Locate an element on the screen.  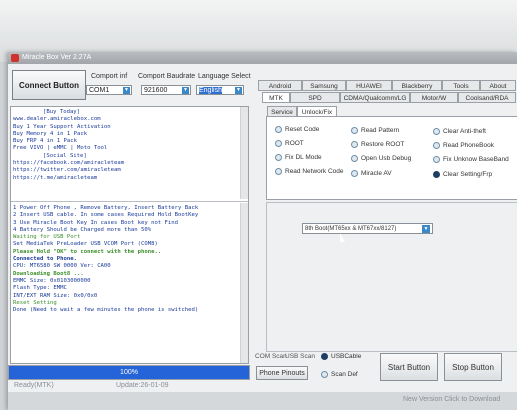
option-read-network-code: Read Network Code is located at coordinates (309, 171).